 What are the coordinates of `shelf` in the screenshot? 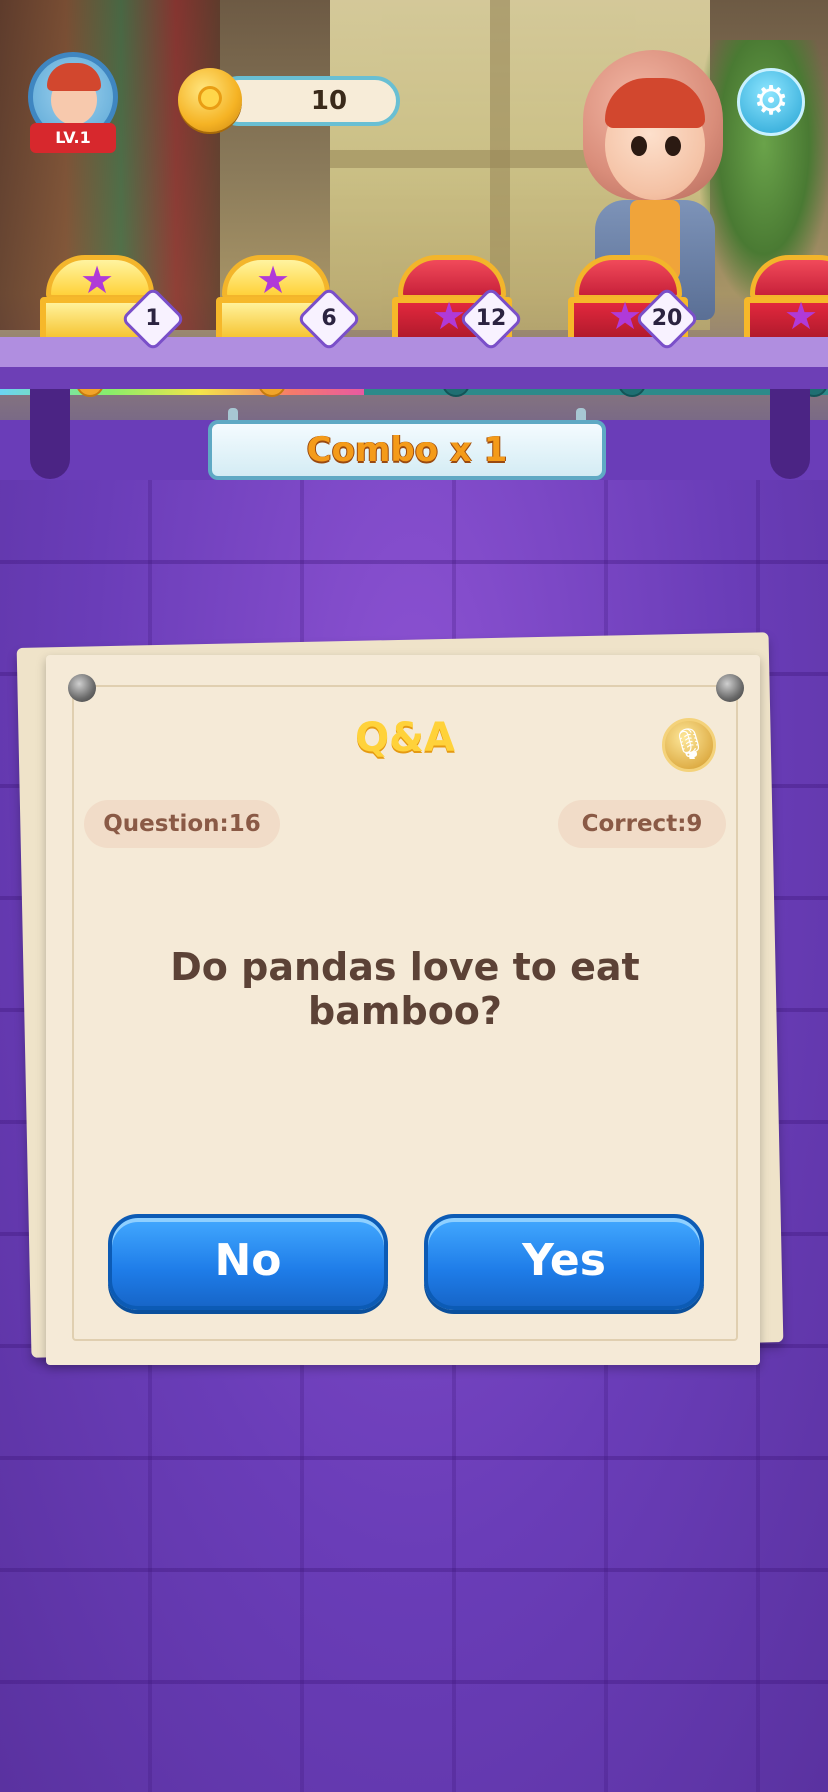 It's located at (414, 352).